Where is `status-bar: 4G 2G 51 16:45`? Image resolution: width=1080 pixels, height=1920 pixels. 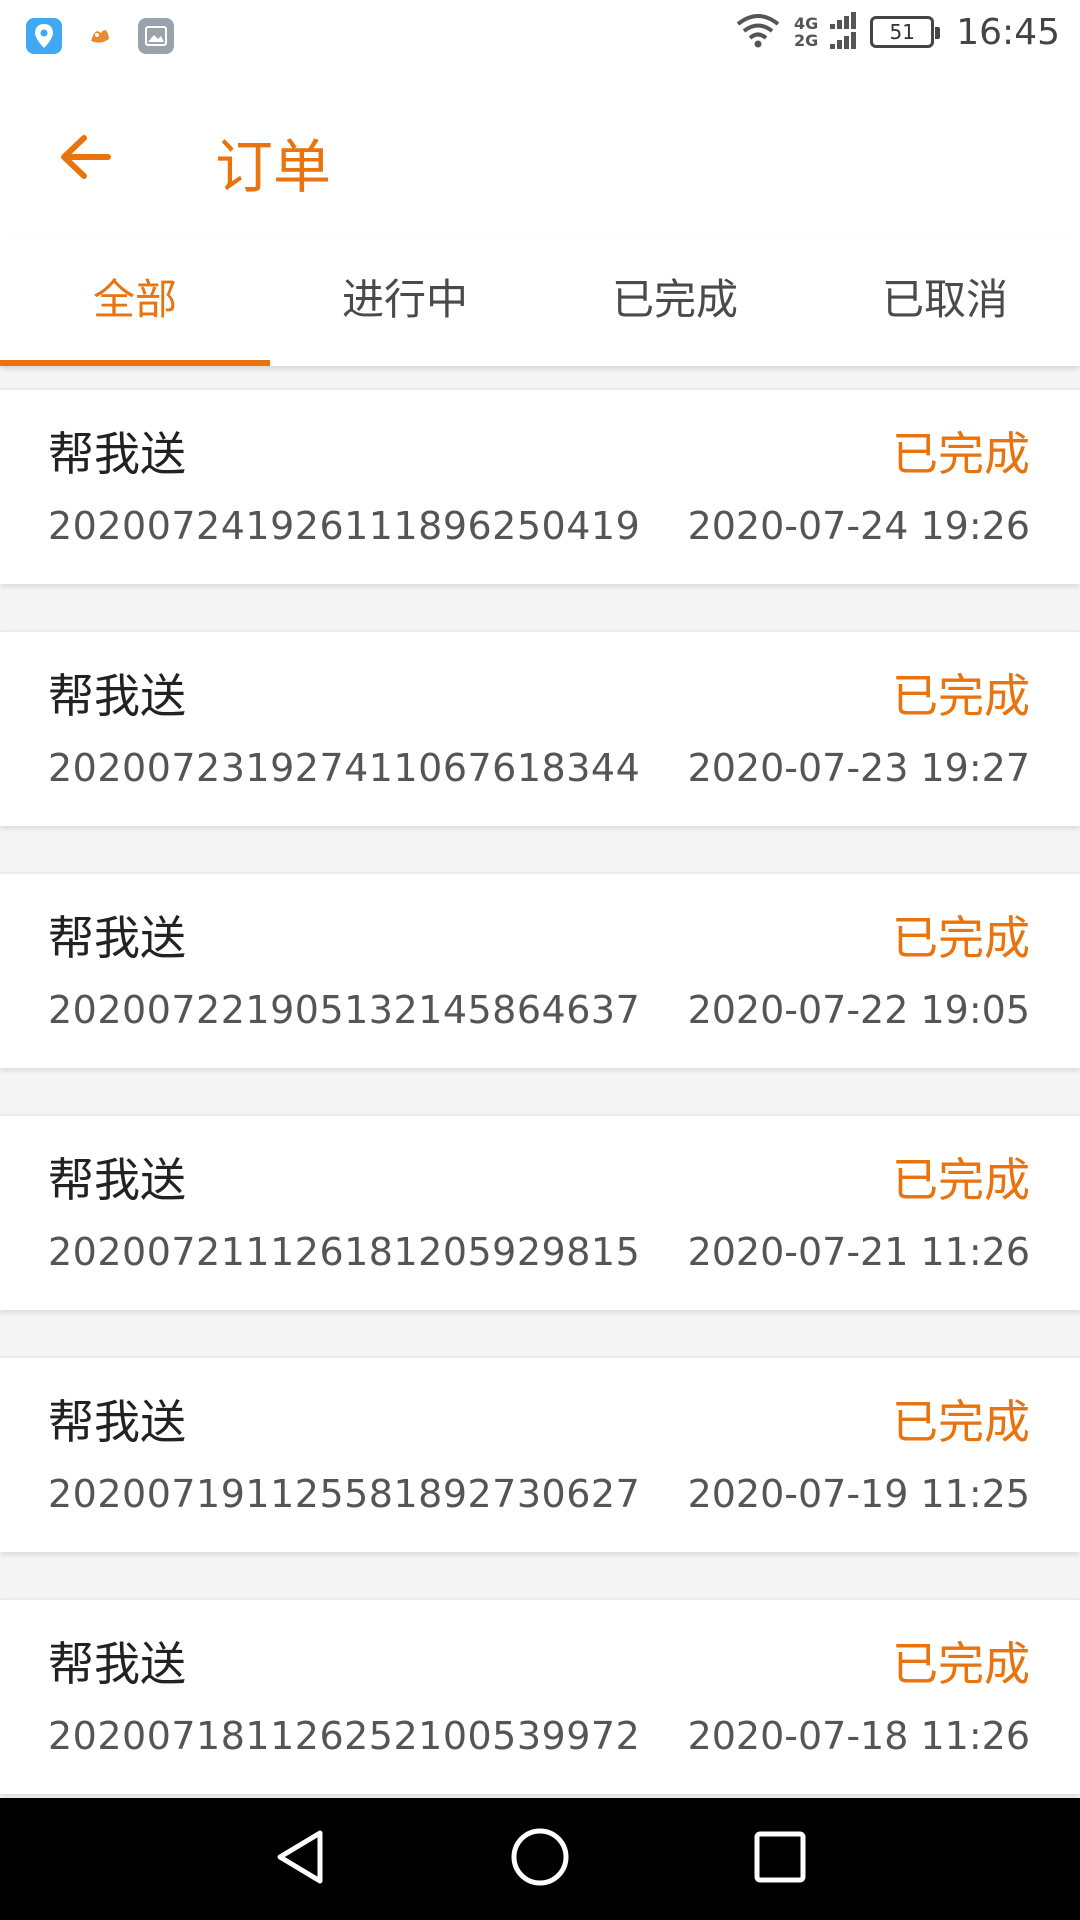 status-bar: 4G 2G 51 16:45 is located at coordinates (540, 37).